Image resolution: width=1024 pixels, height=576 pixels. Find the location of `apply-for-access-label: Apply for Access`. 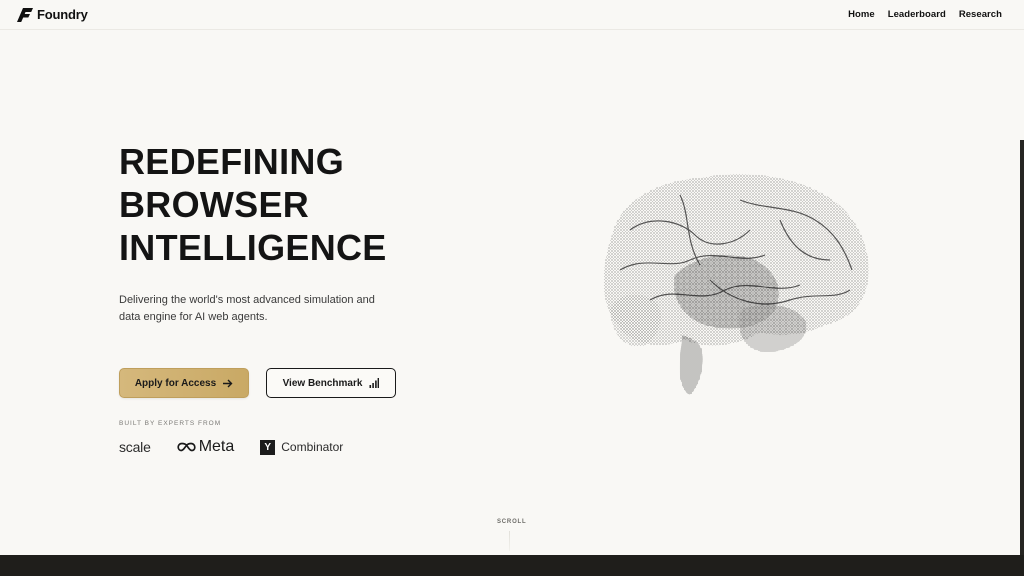

apply-for-access-label: Apply for Access is located at coordinates (175, 383).